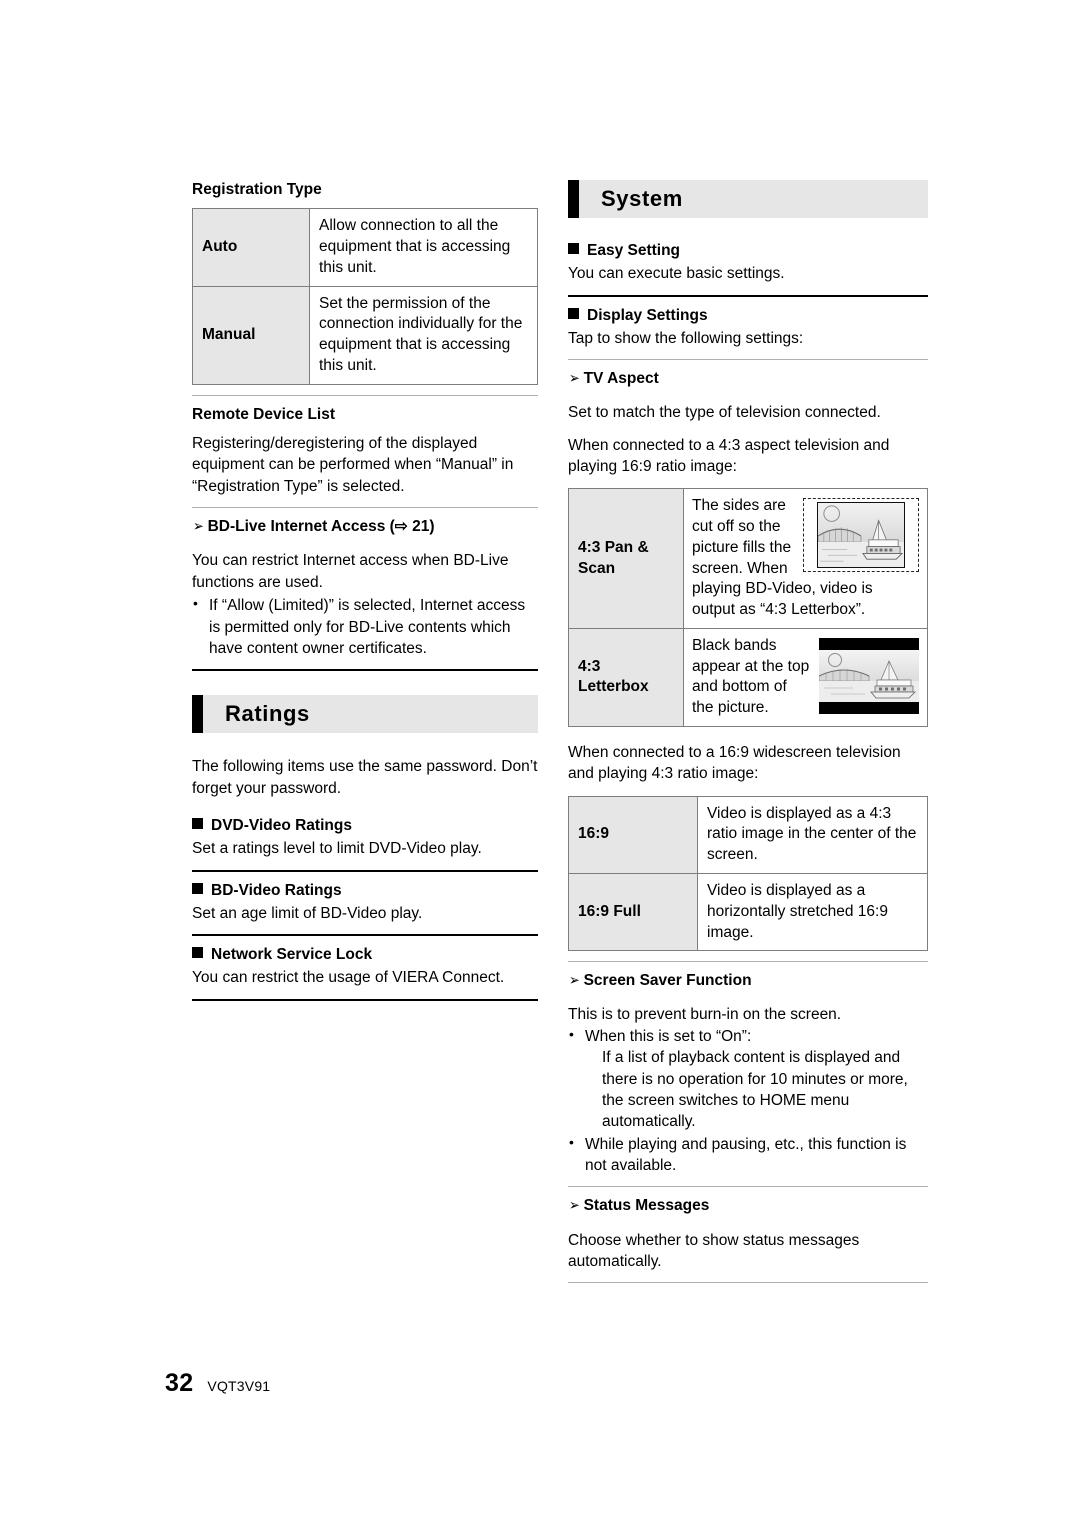 The height and width of the screenshot is (1526, 1080). What do you see at coordinates (365, 527) in the screenshot?
I see `bd-live-internet-access-heading: ➢ BD-Live Internet Access (⇨ 21)` at bounding box center [365, 527].